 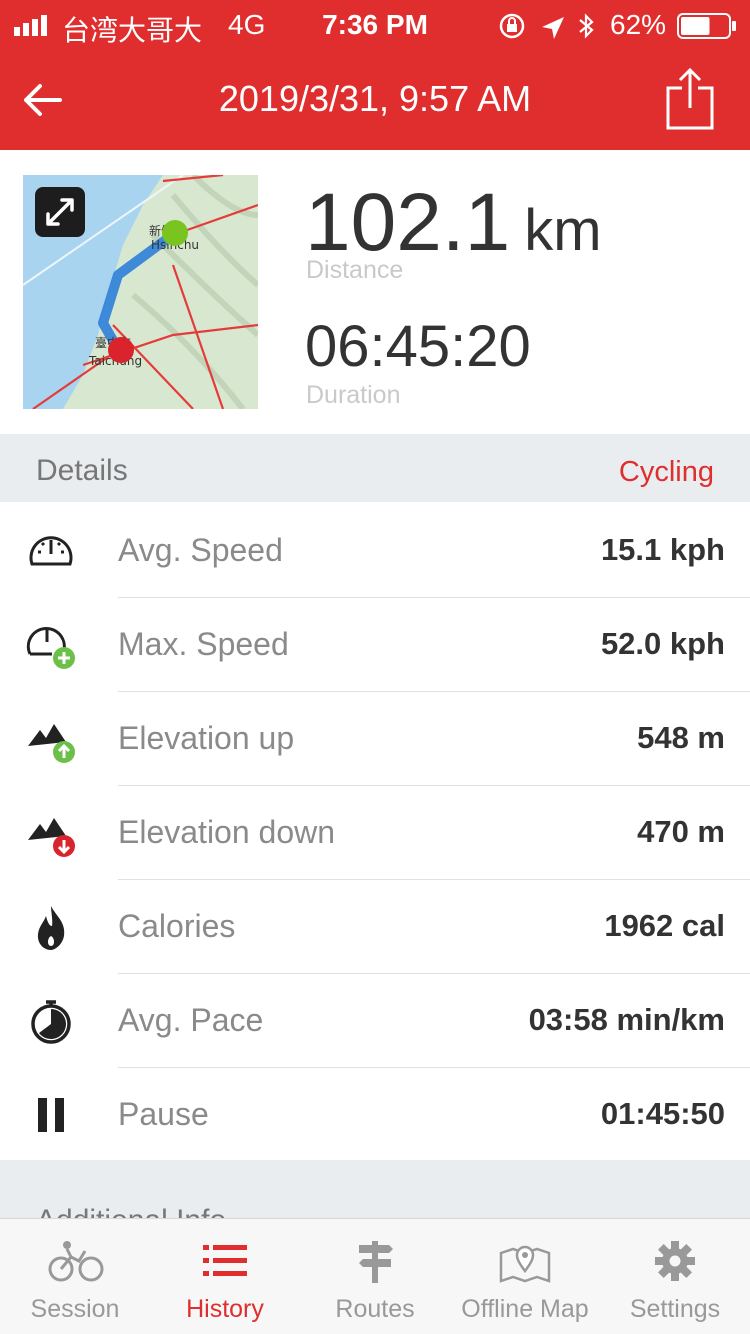 What do you see at coordinates (140, 292) in the screenshot?
I see `route-map-thumbnail: 新竹市 Hsinchu 臺中市 Taichung` at bounding box center [140, 292].